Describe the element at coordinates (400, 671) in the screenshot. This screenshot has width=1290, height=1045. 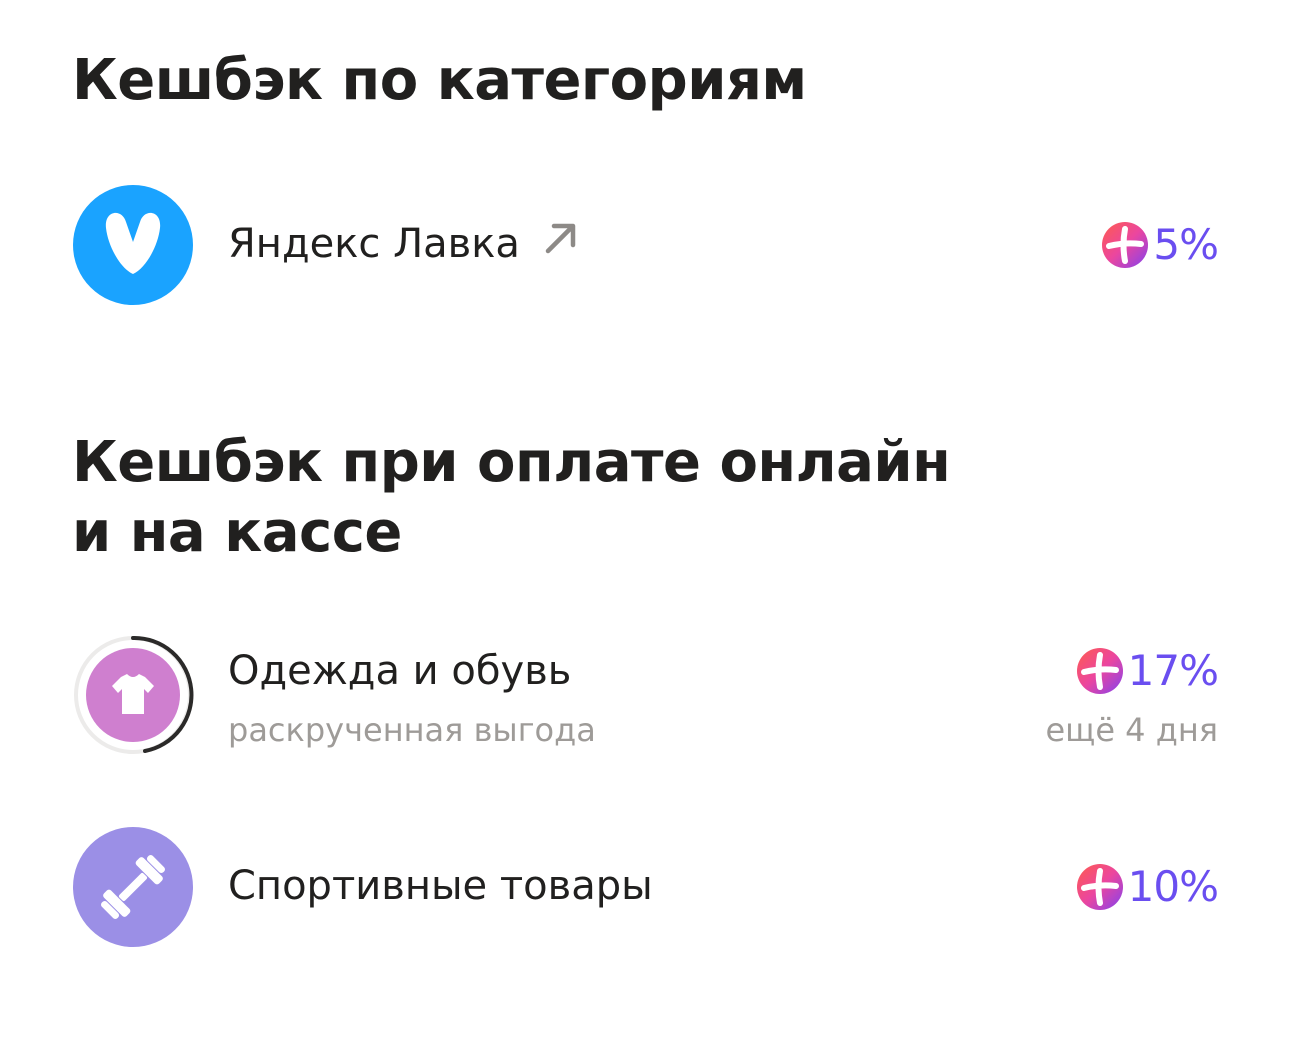
I see `item-title: Одежда и обувь` at that location.